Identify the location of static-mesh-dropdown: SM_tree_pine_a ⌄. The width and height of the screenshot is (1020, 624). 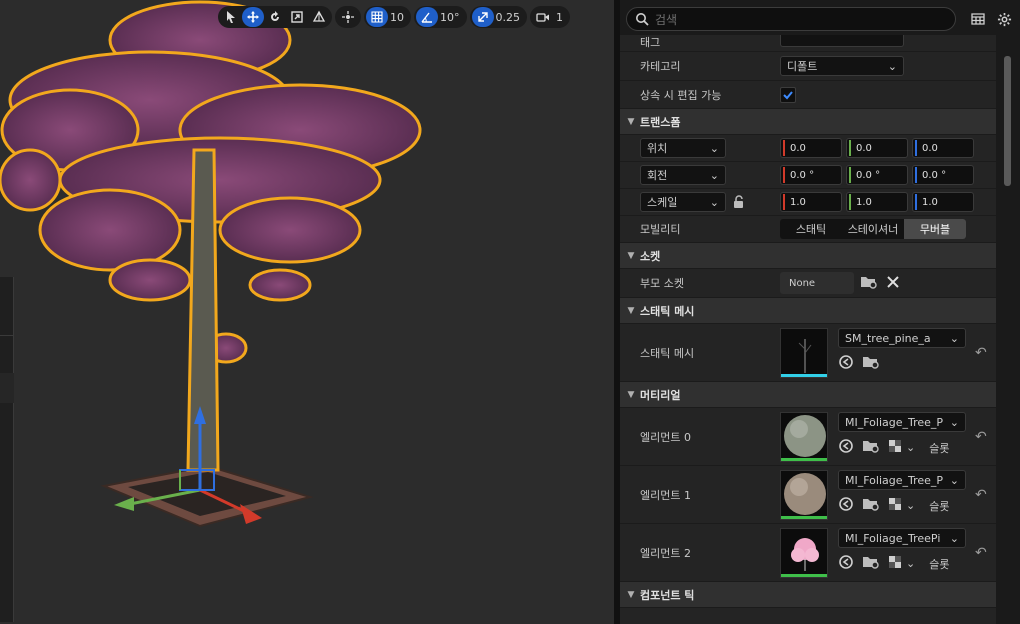
(902, 338).